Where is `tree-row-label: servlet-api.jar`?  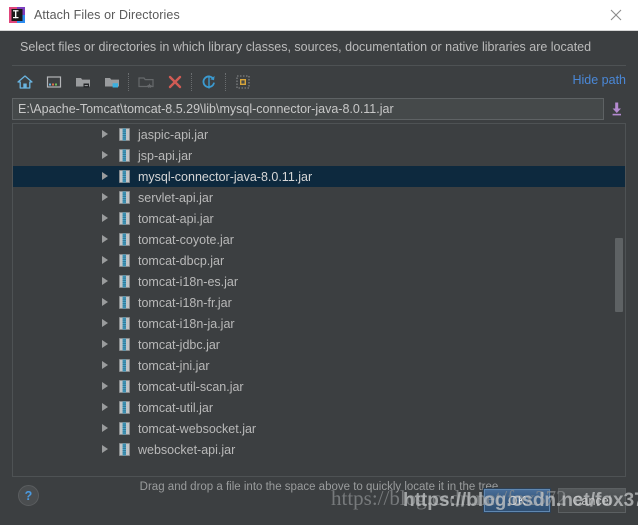 tree-row-label: servlet-api.jar is located at coordinates (176, 197).